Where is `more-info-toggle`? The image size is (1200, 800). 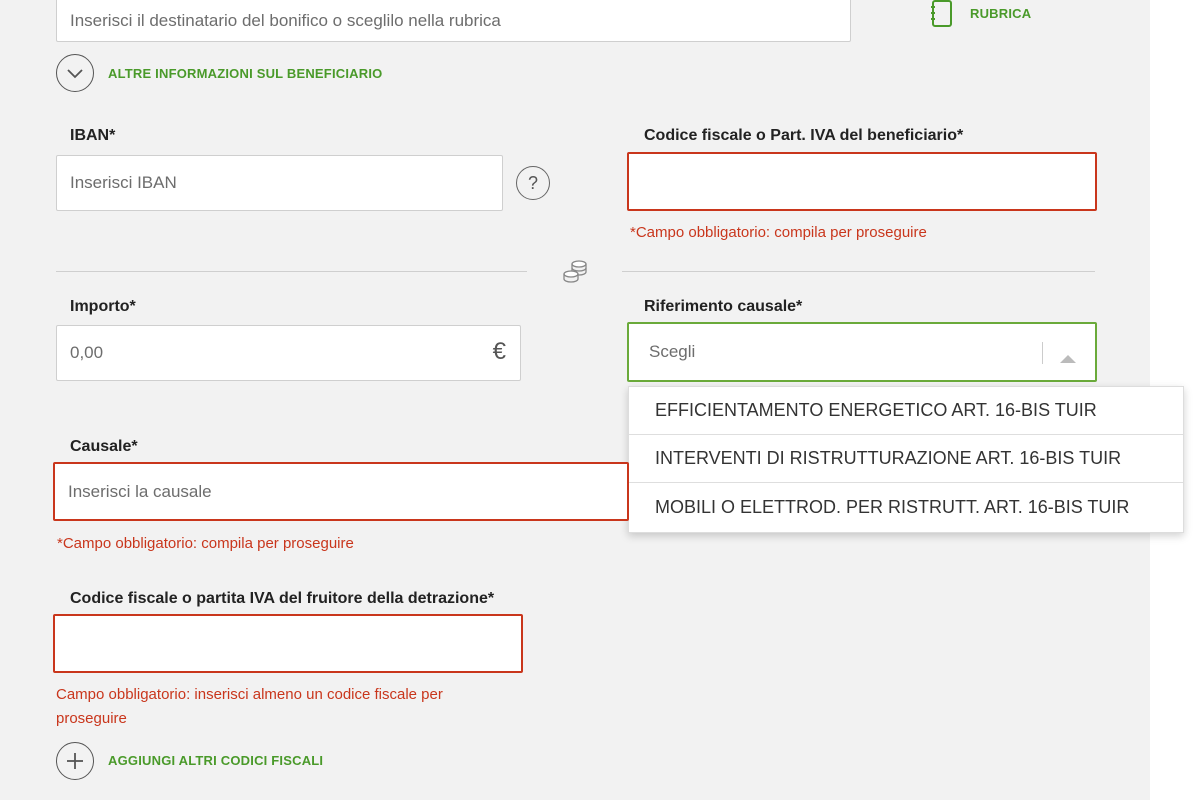 more-info-toggle is located at coordinates (75, 73).